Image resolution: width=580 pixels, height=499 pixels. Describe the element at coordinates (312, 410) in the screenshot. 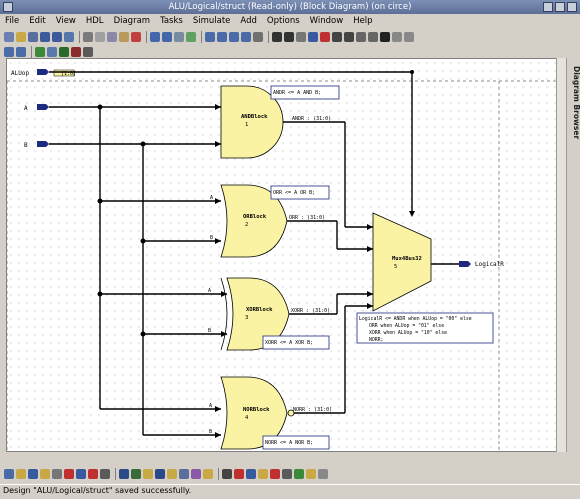

I see `nor-output-label: NORR : (31:0)` at that location.